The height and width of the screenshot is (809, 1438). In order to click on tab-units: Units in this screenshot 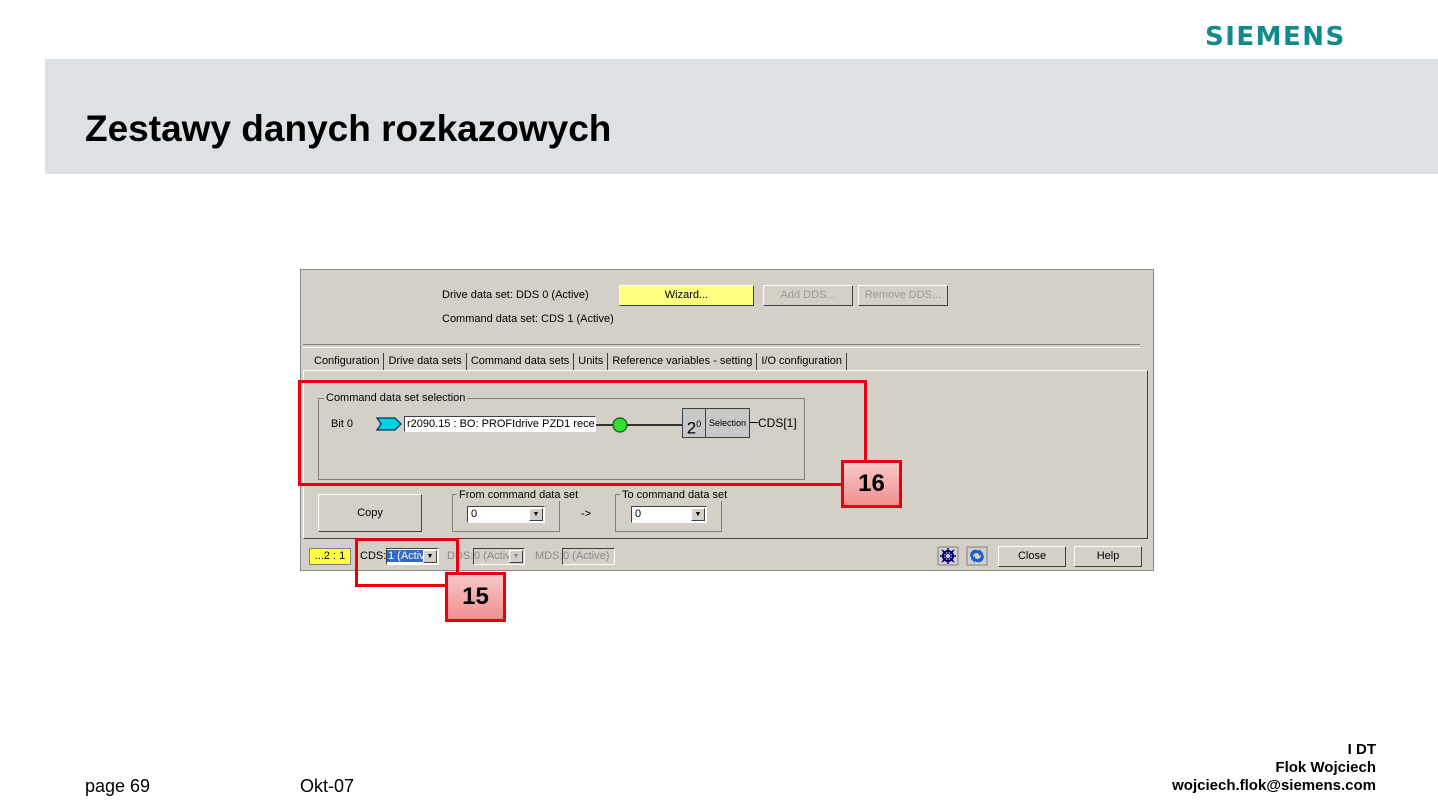, I will do `click(591, 362)`.